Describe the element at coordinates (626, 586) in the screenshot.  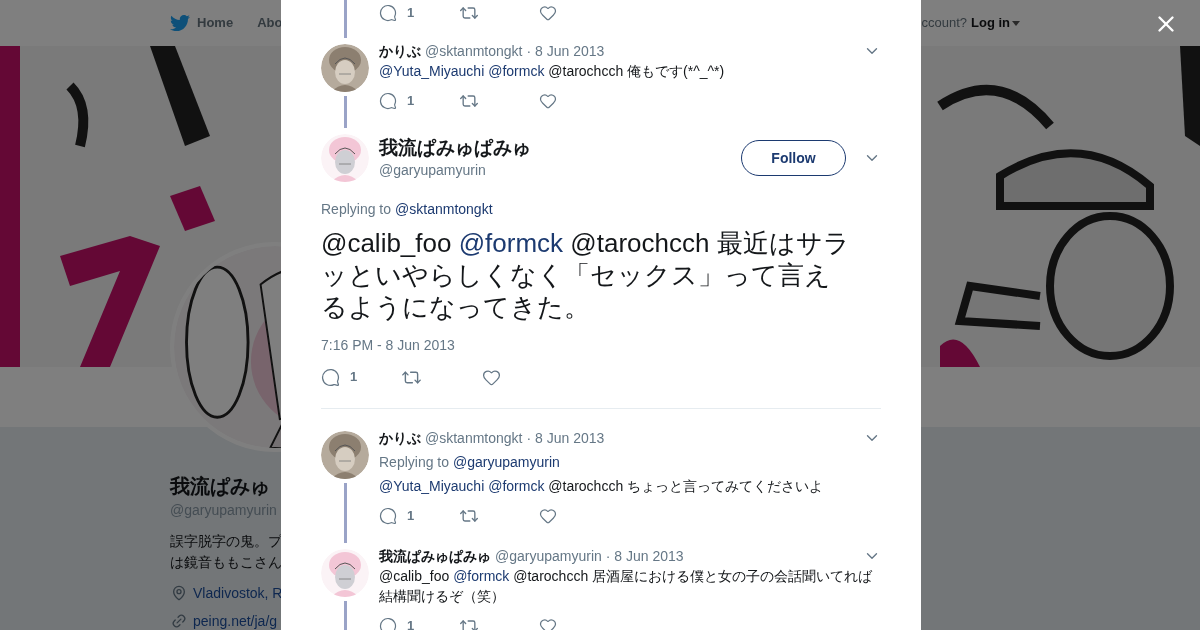
I see `tweet-text: @calib_foo @formck @tarochcch 居酒屋における僕と女の子の会話聞いてれば結構聞けるぞ（笑）` at that location.